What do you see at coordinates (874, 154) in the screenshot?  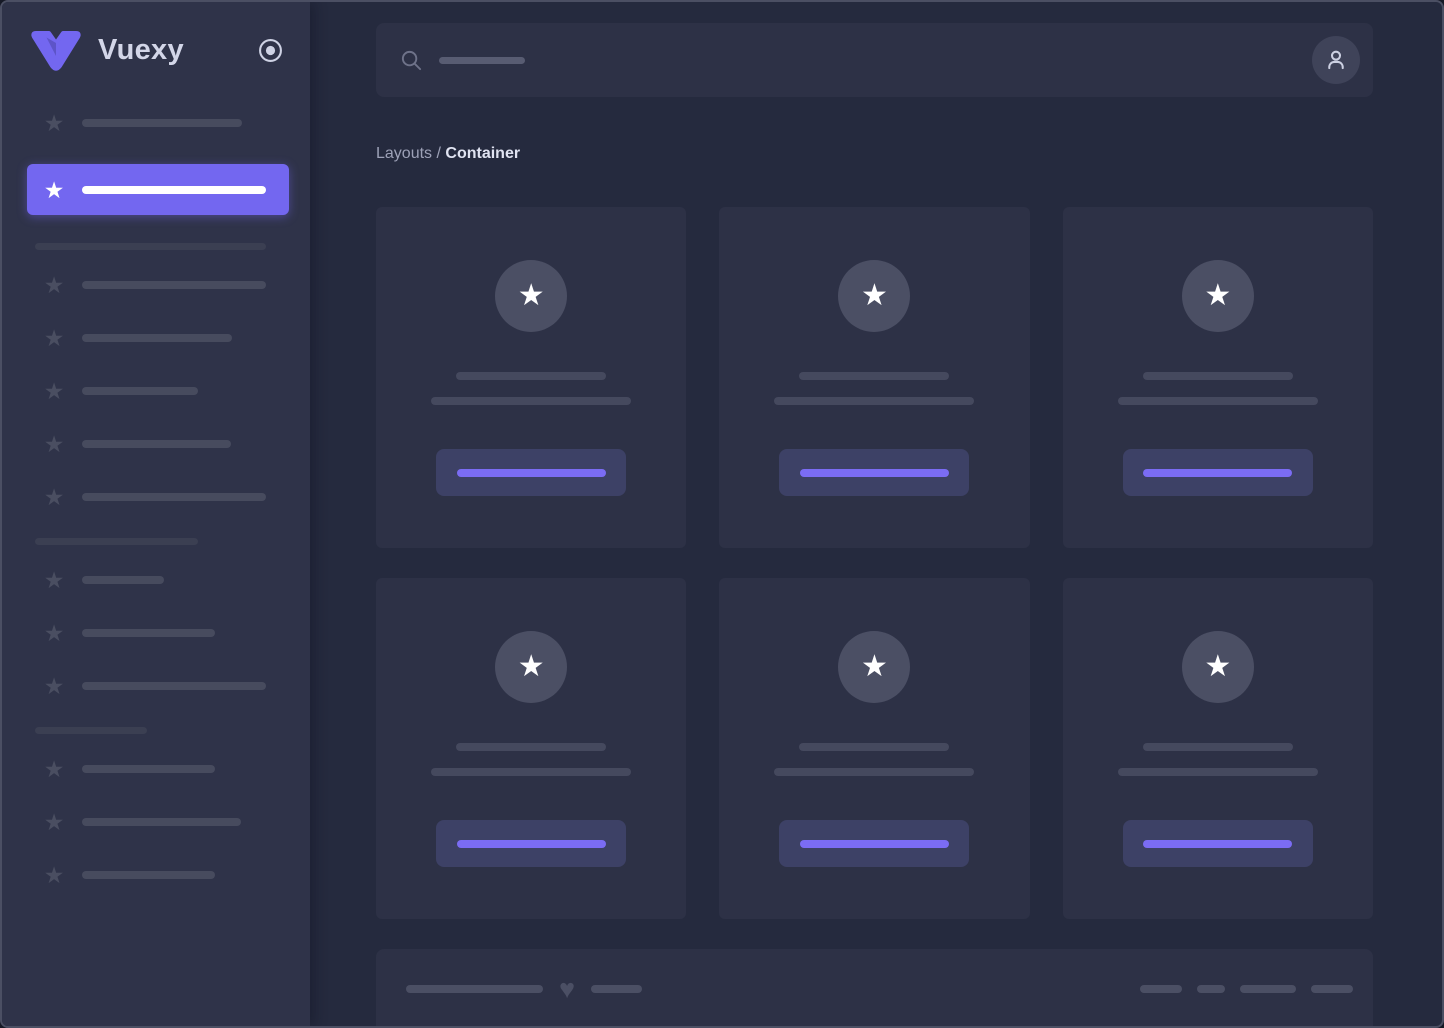 I see `breadcrumb: Layouts / Container` at bounding box center [874, 154].